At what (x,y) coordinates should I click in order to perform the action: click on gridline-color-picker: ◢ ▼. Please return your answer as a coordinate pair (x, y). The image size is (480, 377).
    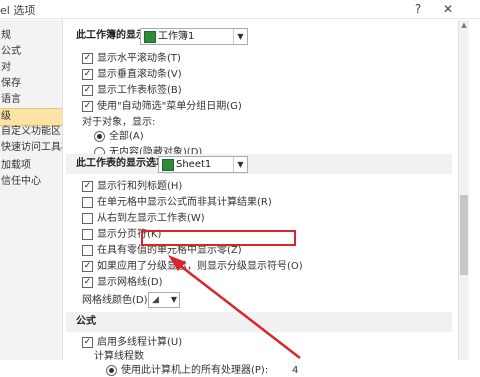
    Looking at the image, I should click on (164, 300).